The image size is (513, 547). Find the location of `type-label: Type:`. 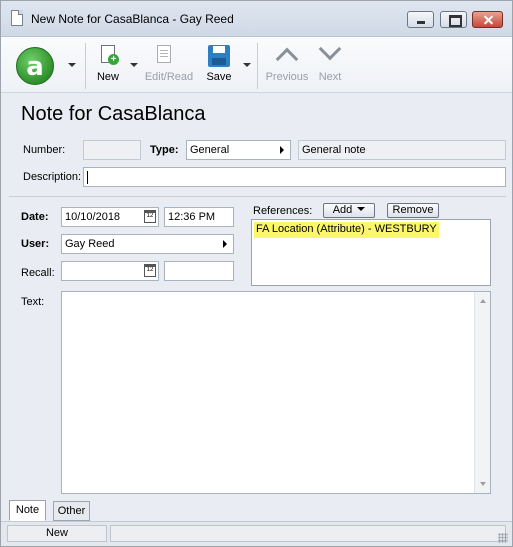

type-label: Type: is located at coordinates (164, 150).